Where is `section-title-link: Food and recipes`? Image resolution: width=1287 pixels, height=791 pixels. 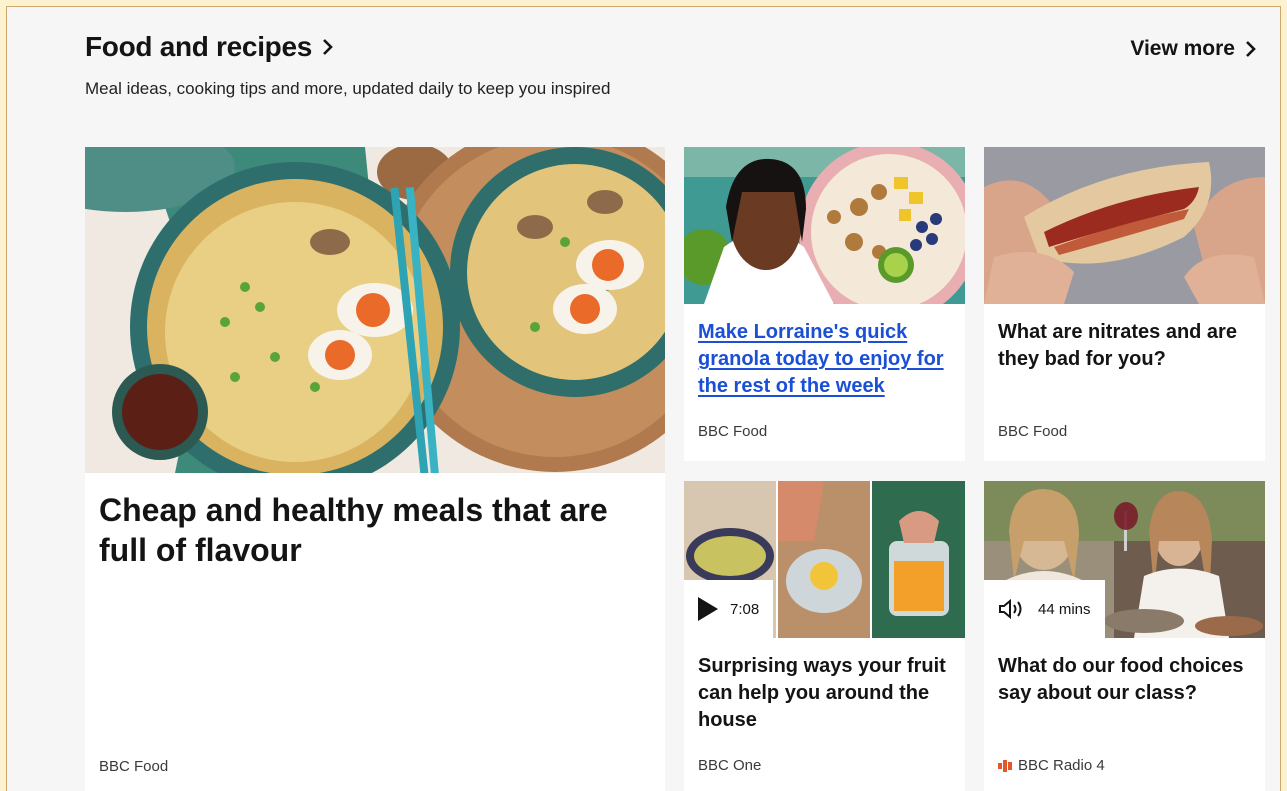 section-title-link: Food and recipes is located at coordinates (209, 47).